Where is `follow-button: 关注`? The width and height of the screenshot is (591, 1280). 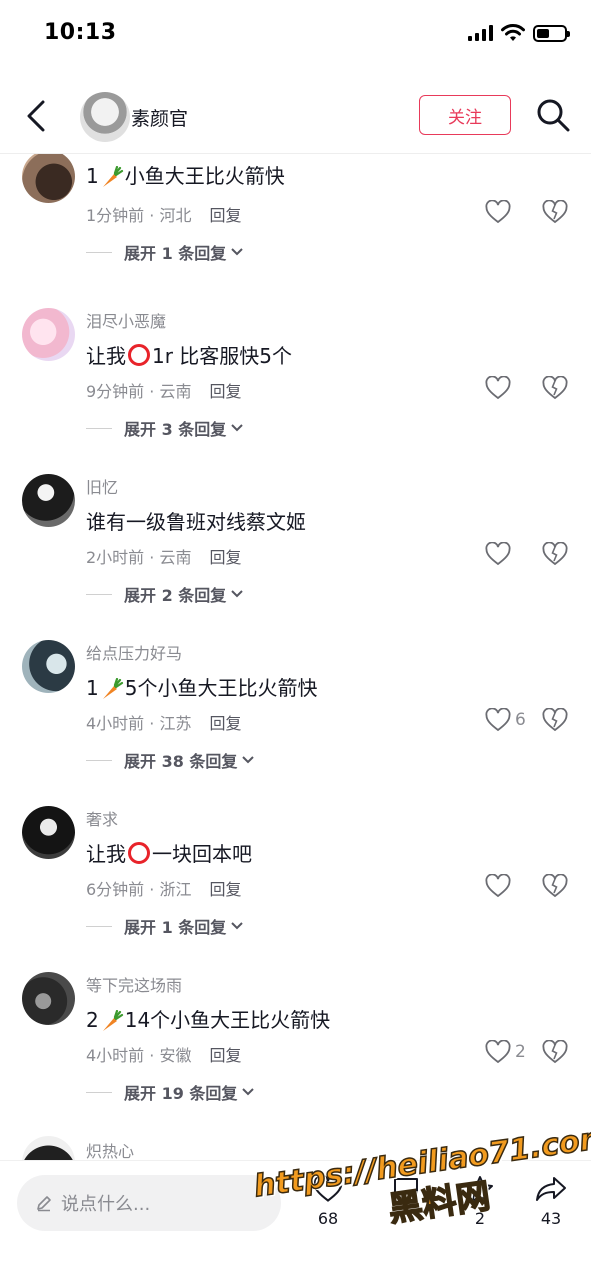 follow-button: 关注 is located at coordinates (465, 115).